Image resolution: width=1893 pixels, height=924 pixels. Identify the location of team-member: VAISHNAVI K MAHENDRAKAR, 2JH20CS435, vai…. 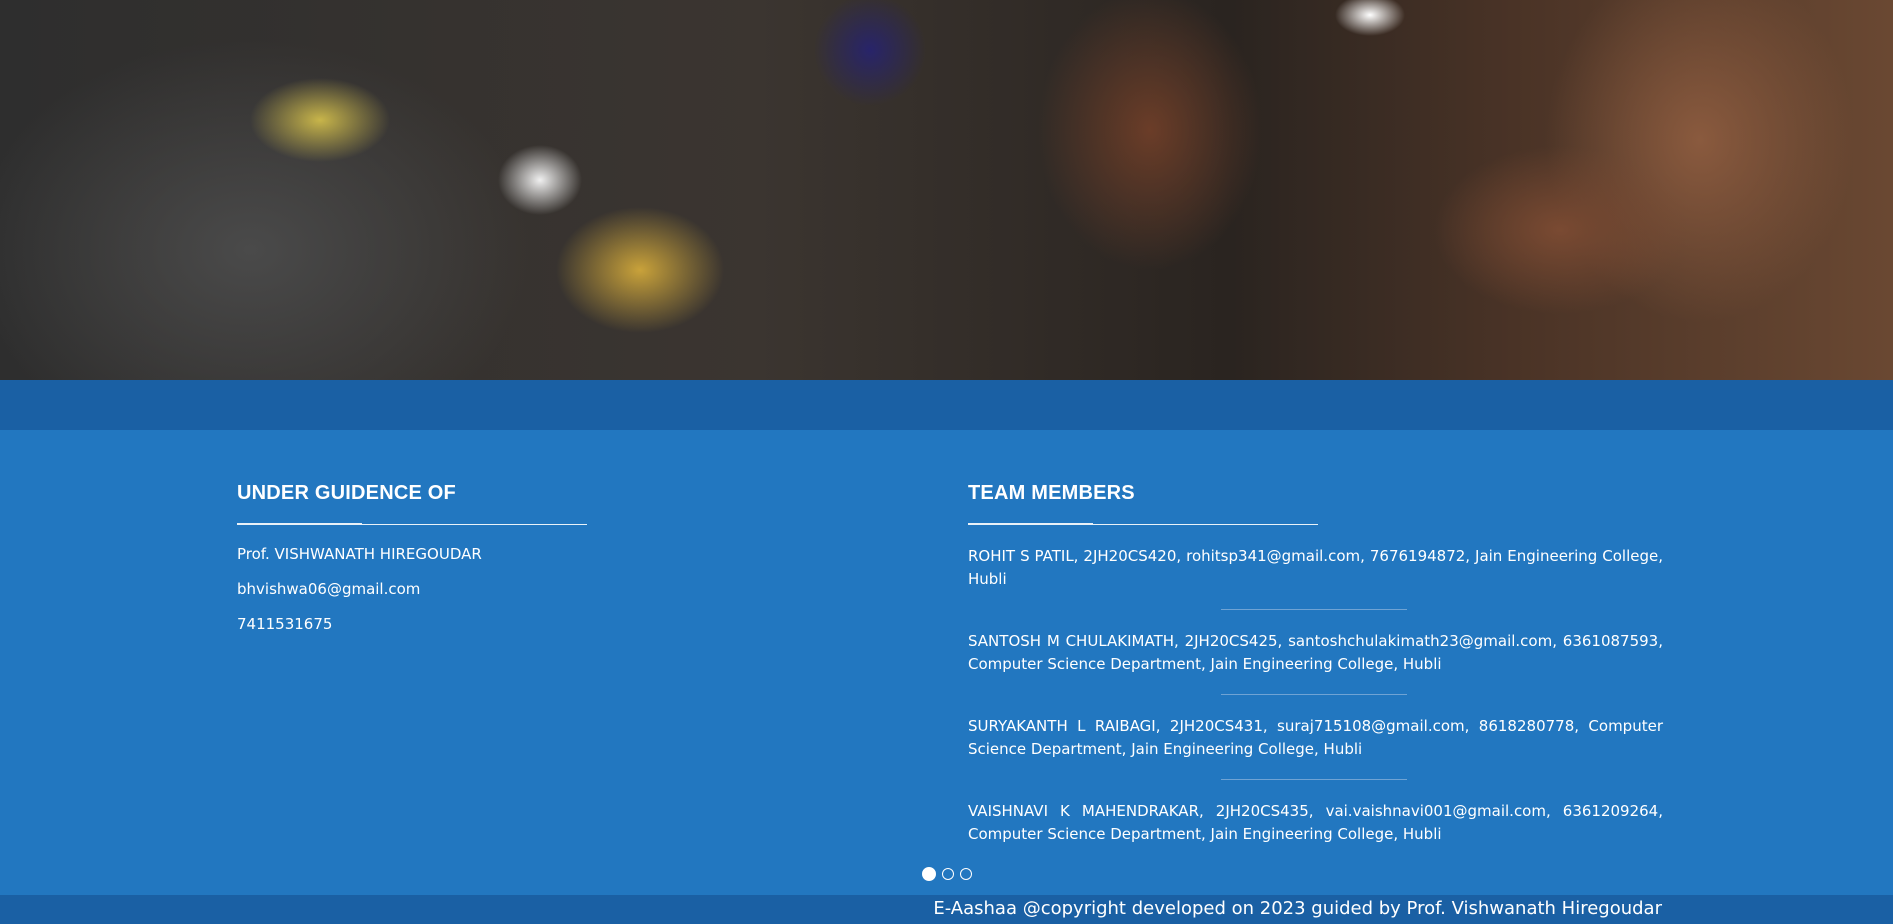
(1315, 822).